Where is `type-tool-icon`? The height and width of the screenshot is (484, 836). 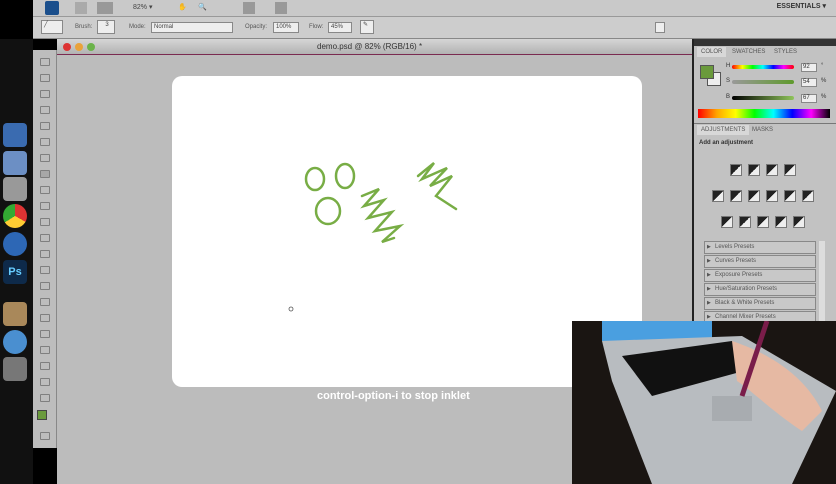
type-tool-icon is located at coordinates (45, 302).